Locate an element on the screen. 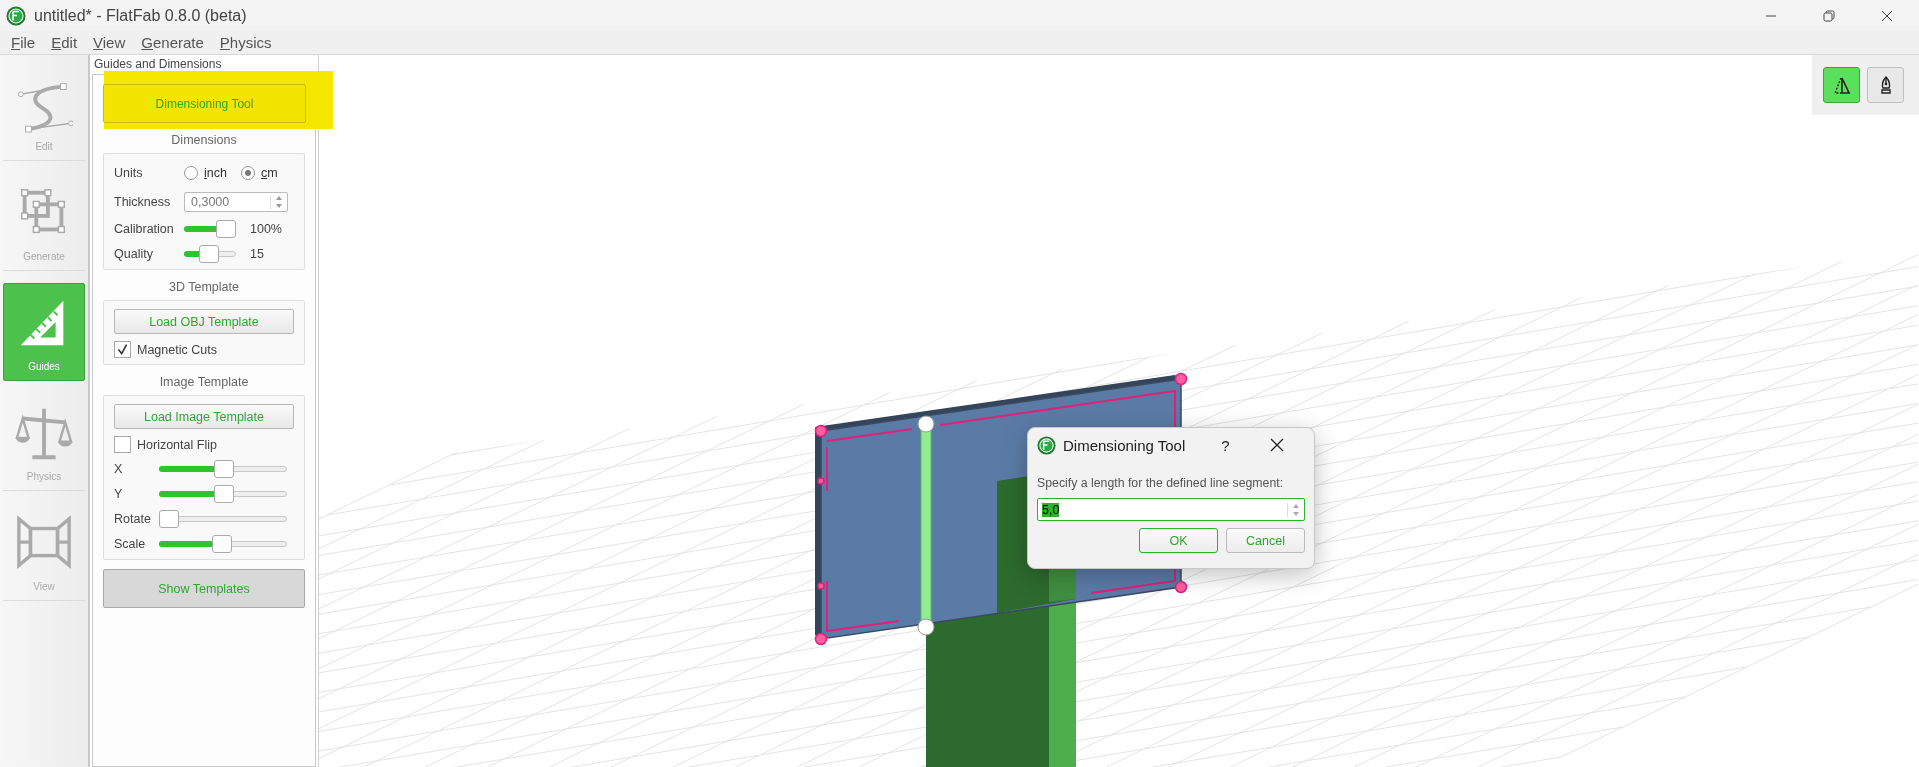 Image resolution: width=1919 pixels, height=767 pixels. dialog-button: OK is located at coordinates (1178, 540).